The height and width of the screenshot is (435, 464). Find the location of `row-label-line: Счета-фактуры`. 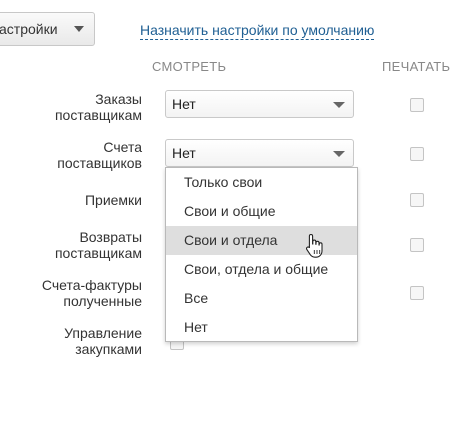

row-label-line: Счета-фактуры is located at coordinates (91, 285).